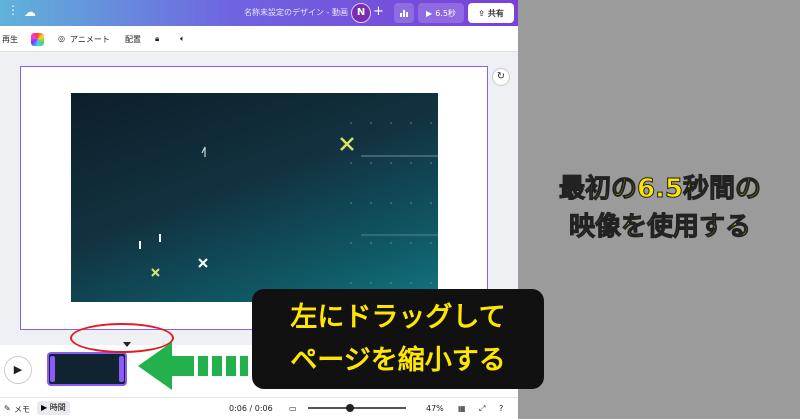  Describe the element at coordinates (193, 366) in the screenshot. I see `drag-left-arrow-icon` at that location.